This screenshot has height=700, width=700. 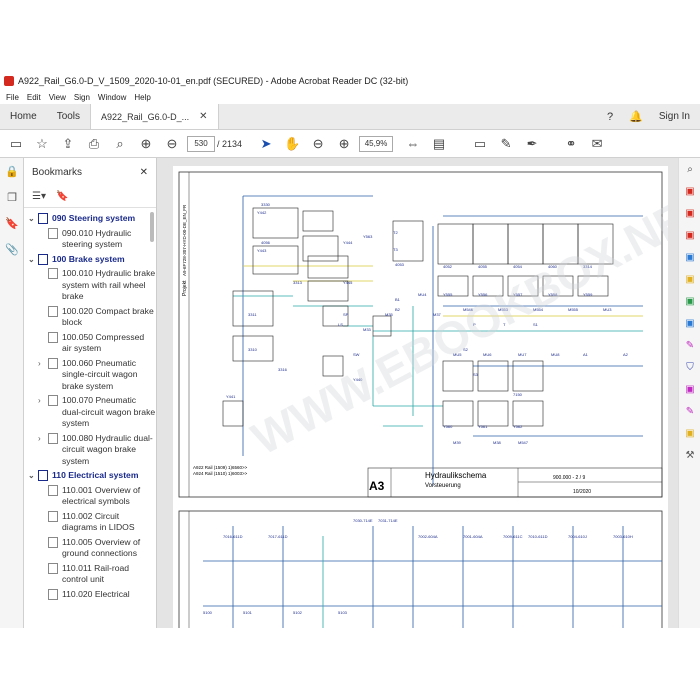 What do you see at coordinates (532, 144) in the screenshot?
I see `sign-icon: ✒` at bounding box center [532, 144].